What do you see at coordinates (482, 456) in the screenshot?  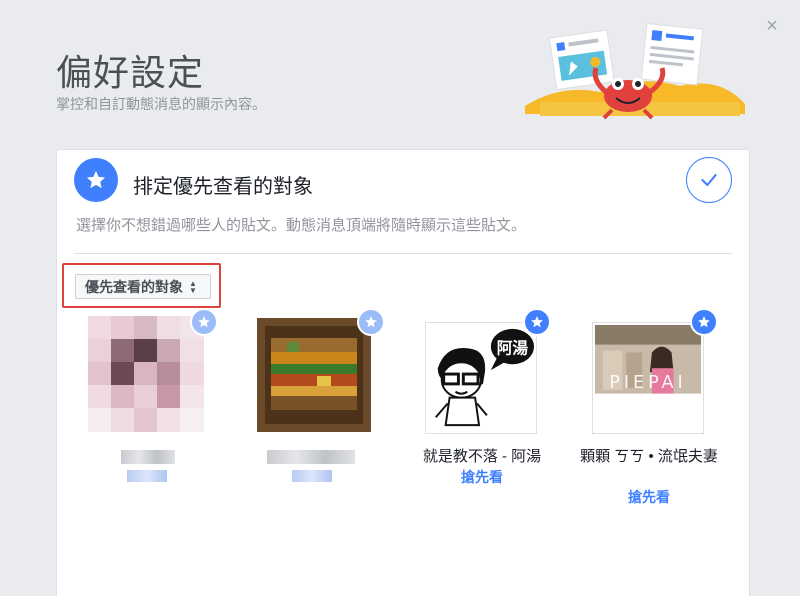 I see `person-name: 就是教不落 - 阿湯` at bounding box center [482, 456].